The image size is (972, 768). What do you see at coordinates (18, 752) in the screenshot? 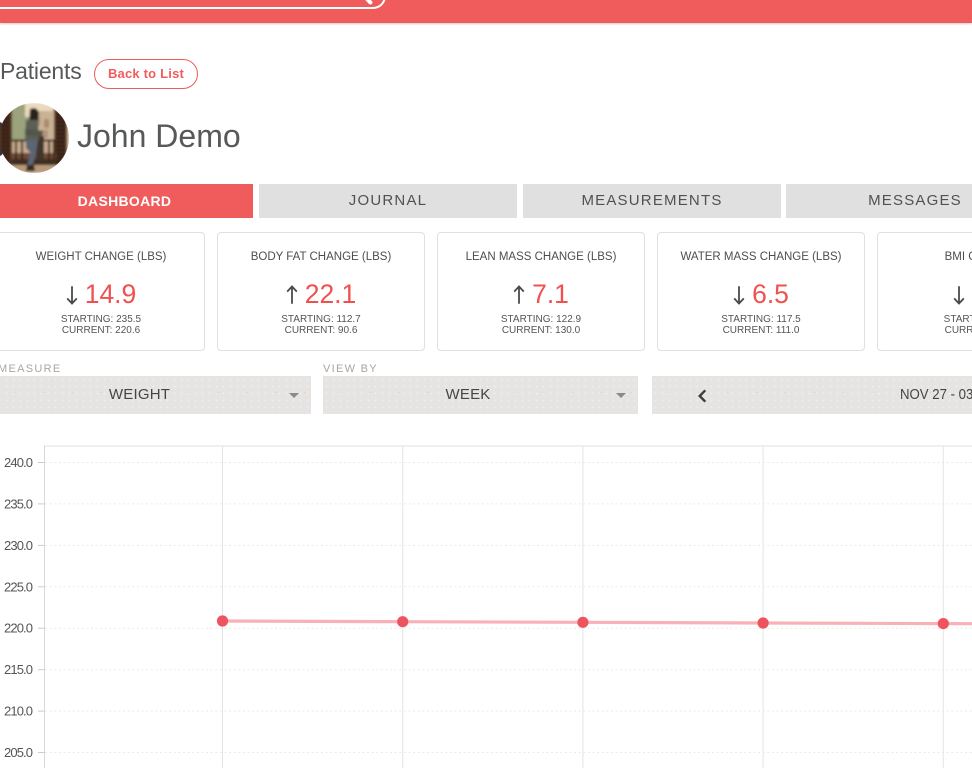
I see `svg-text: 205.0` at bounding box center [18, 752].